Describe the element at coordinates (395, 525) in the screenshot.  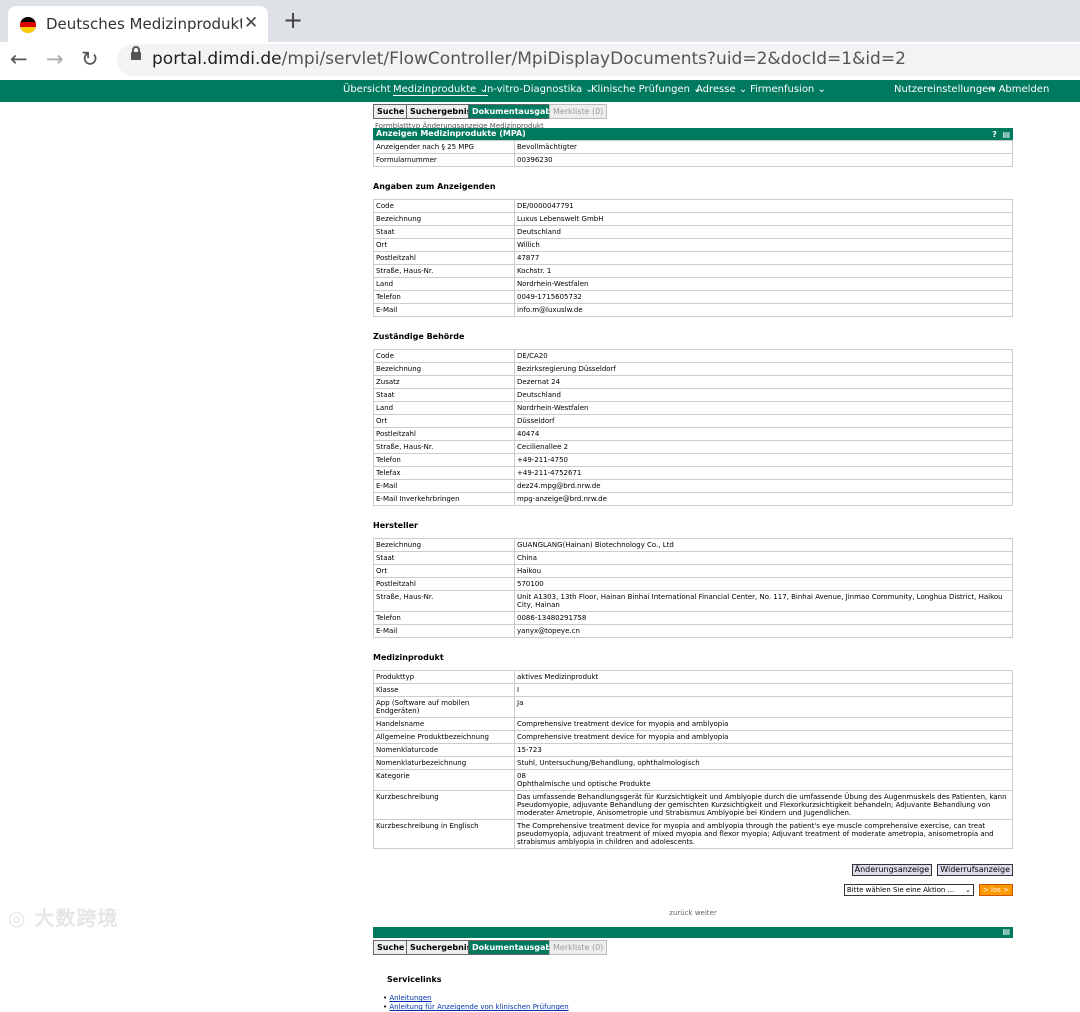
I see `section-title: Hersteller` at that location.